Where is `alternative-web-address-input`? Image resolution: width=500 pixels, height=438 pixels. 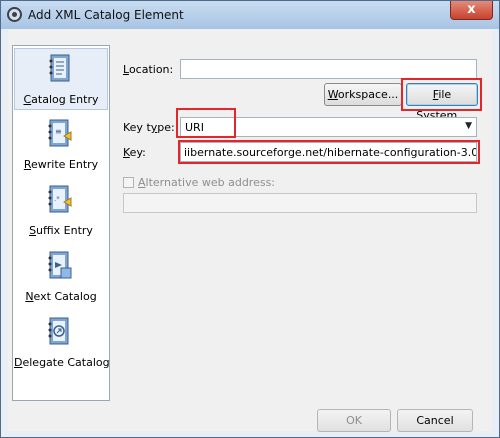
alternative-web-address-input is located at coordinates (300, 203).